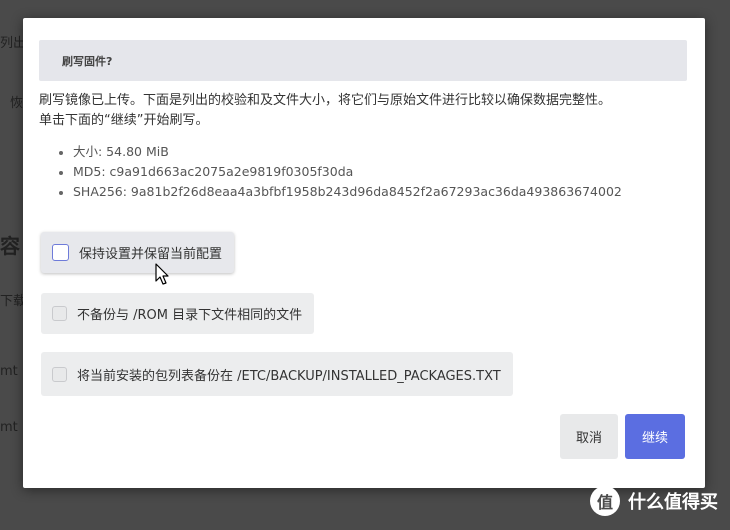  Describe the element at coordinates (162, 274) in the screenshot. I see `mouse-cursor-icon` at that location.